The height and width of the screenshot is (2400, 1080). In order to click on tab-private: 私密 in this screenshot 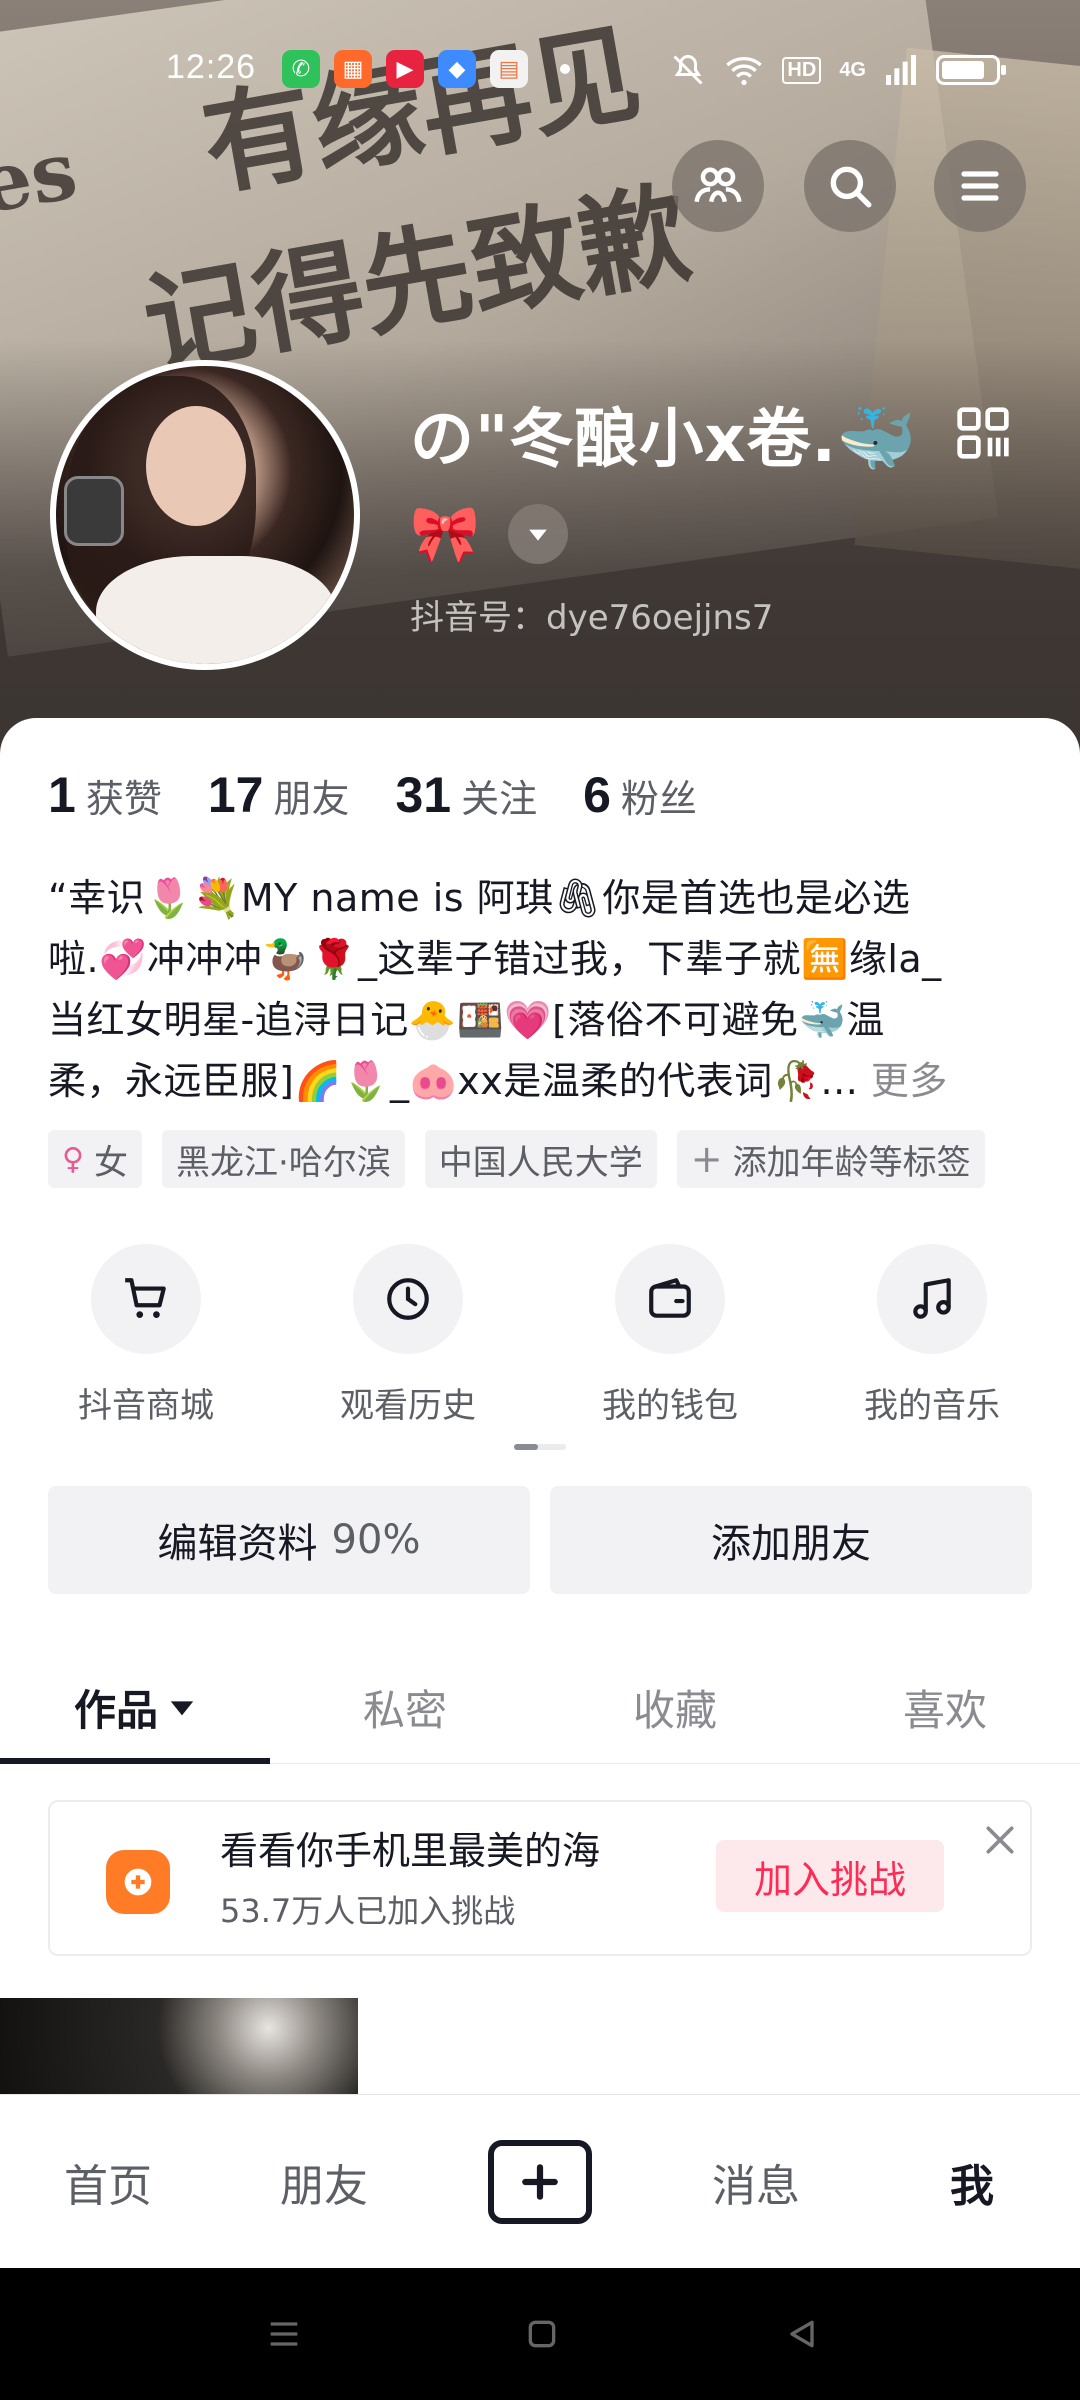, I will do `click(405, 1707)`.